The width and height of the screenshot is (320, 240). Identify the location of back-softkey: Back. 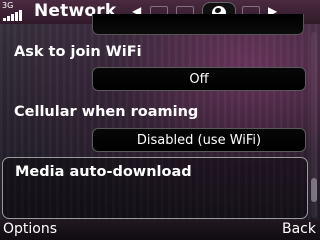
(299, 229).